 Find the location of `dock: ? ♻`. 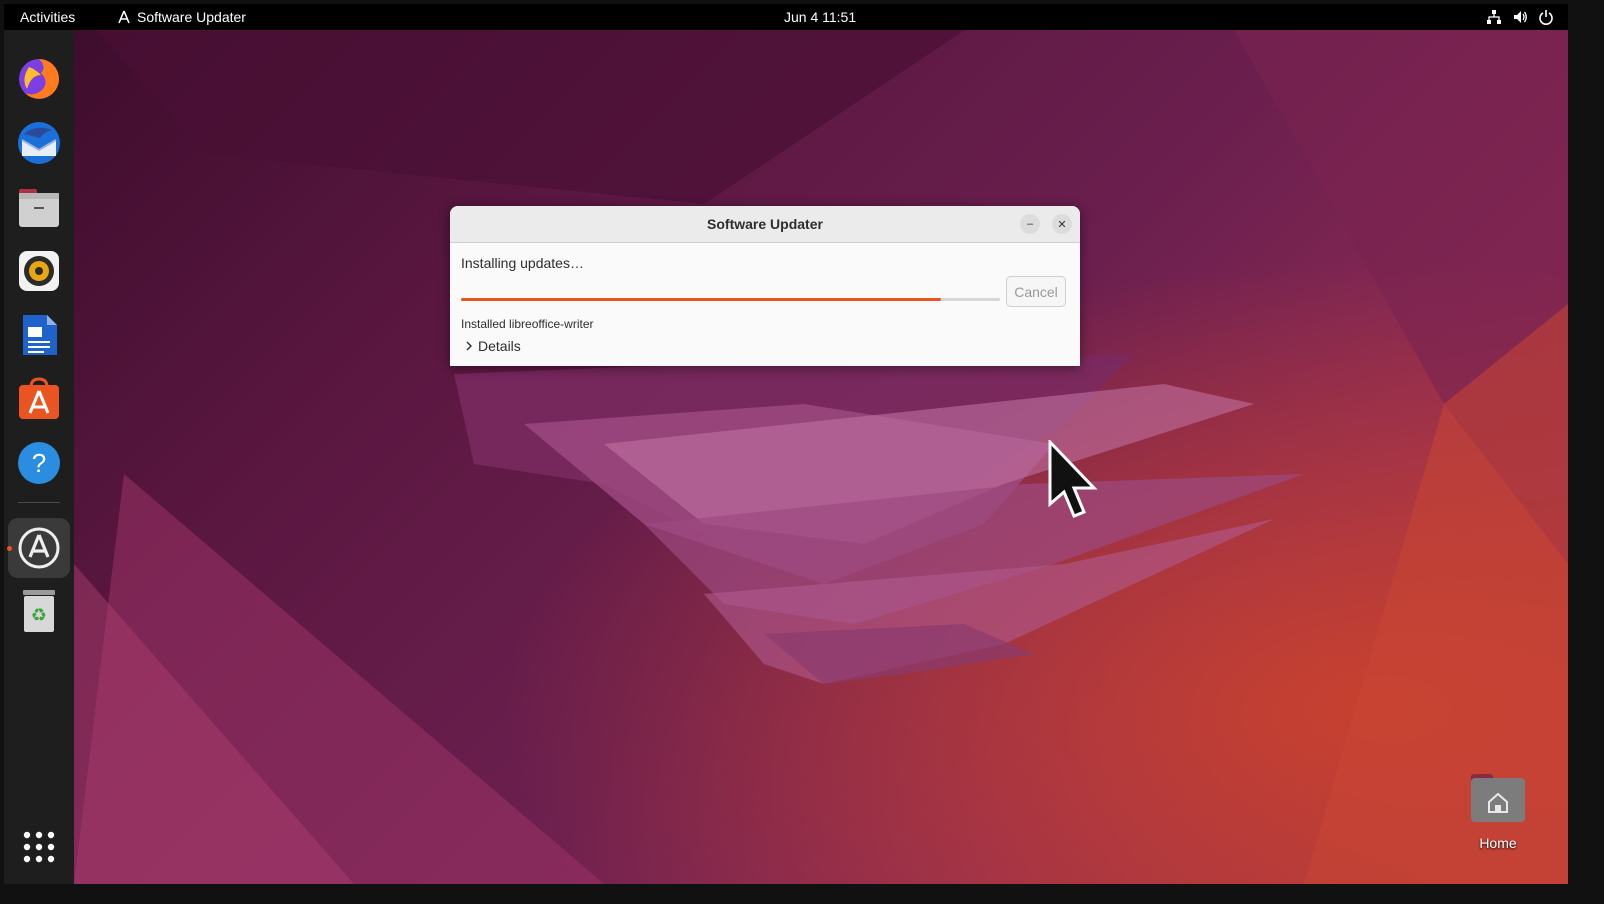

dock: ? ♻ is located at coordinates (39, 457).